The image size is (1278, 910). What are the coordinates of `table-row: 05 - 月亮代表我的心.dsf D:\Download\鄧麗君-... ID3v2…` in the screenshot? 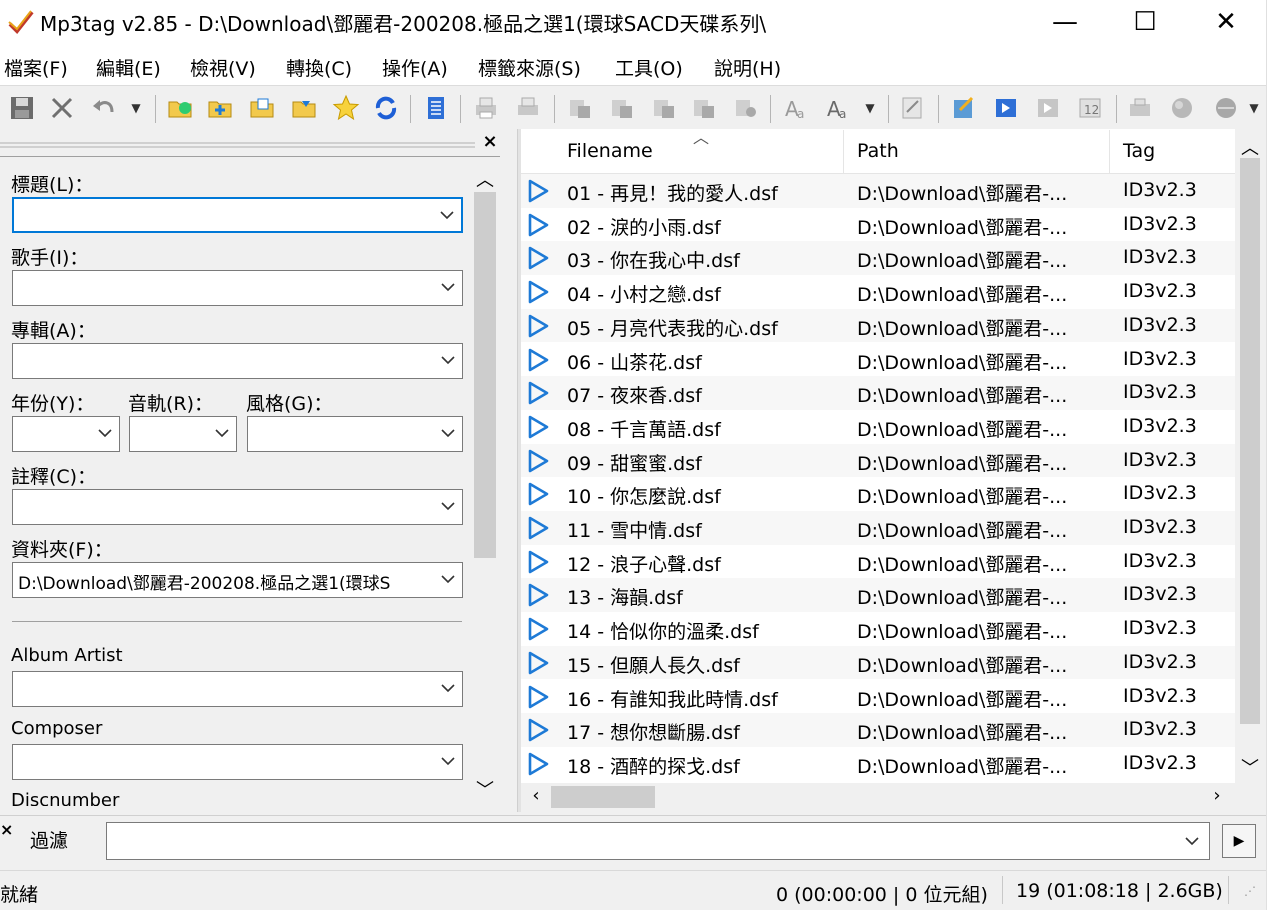 It's located at (878, 325).